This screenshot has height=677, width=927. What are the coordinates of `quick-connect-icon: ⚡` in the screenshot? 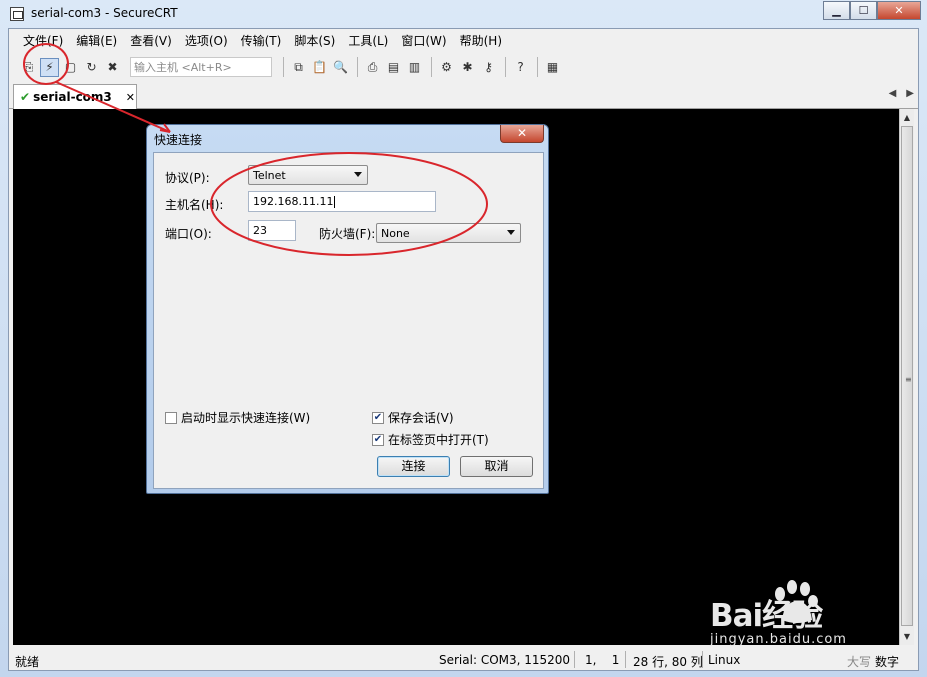 It's located at (49, 67).